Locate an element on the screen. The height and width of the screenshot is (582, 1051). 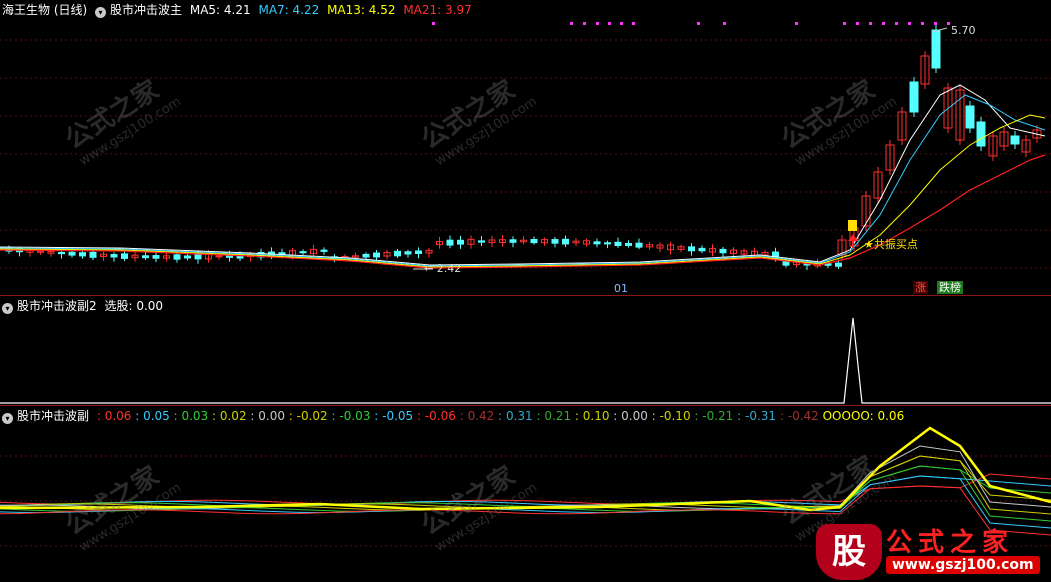
signal-dots is located at coordinates (691, 23).